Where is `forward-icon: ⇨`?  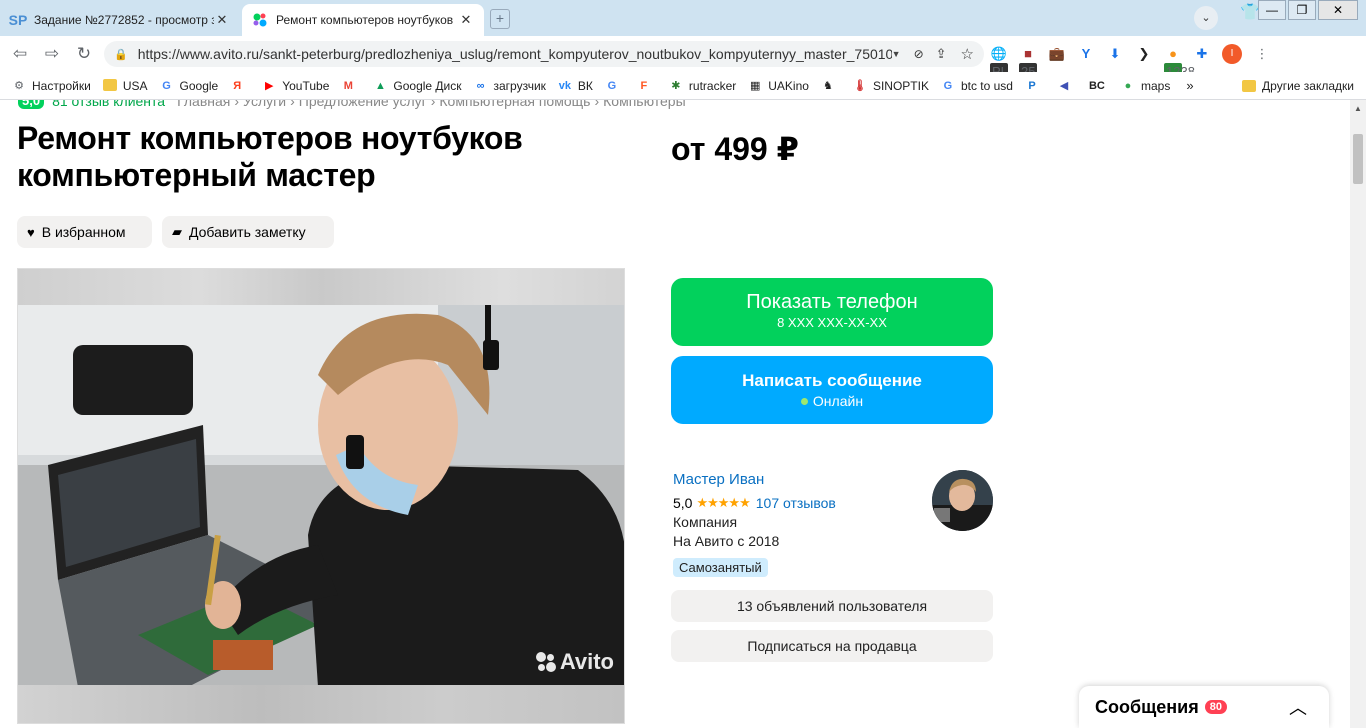 forward-icon: ⇨ is located at coordinates (52, 54).